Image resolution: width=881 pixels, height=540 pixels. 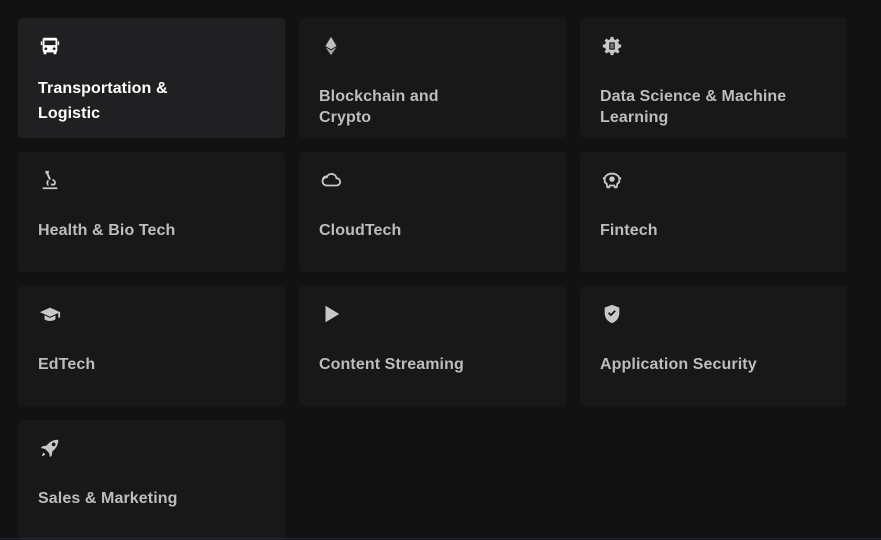 I want to click on category-label: Fintech, so click(x=713, y=230).